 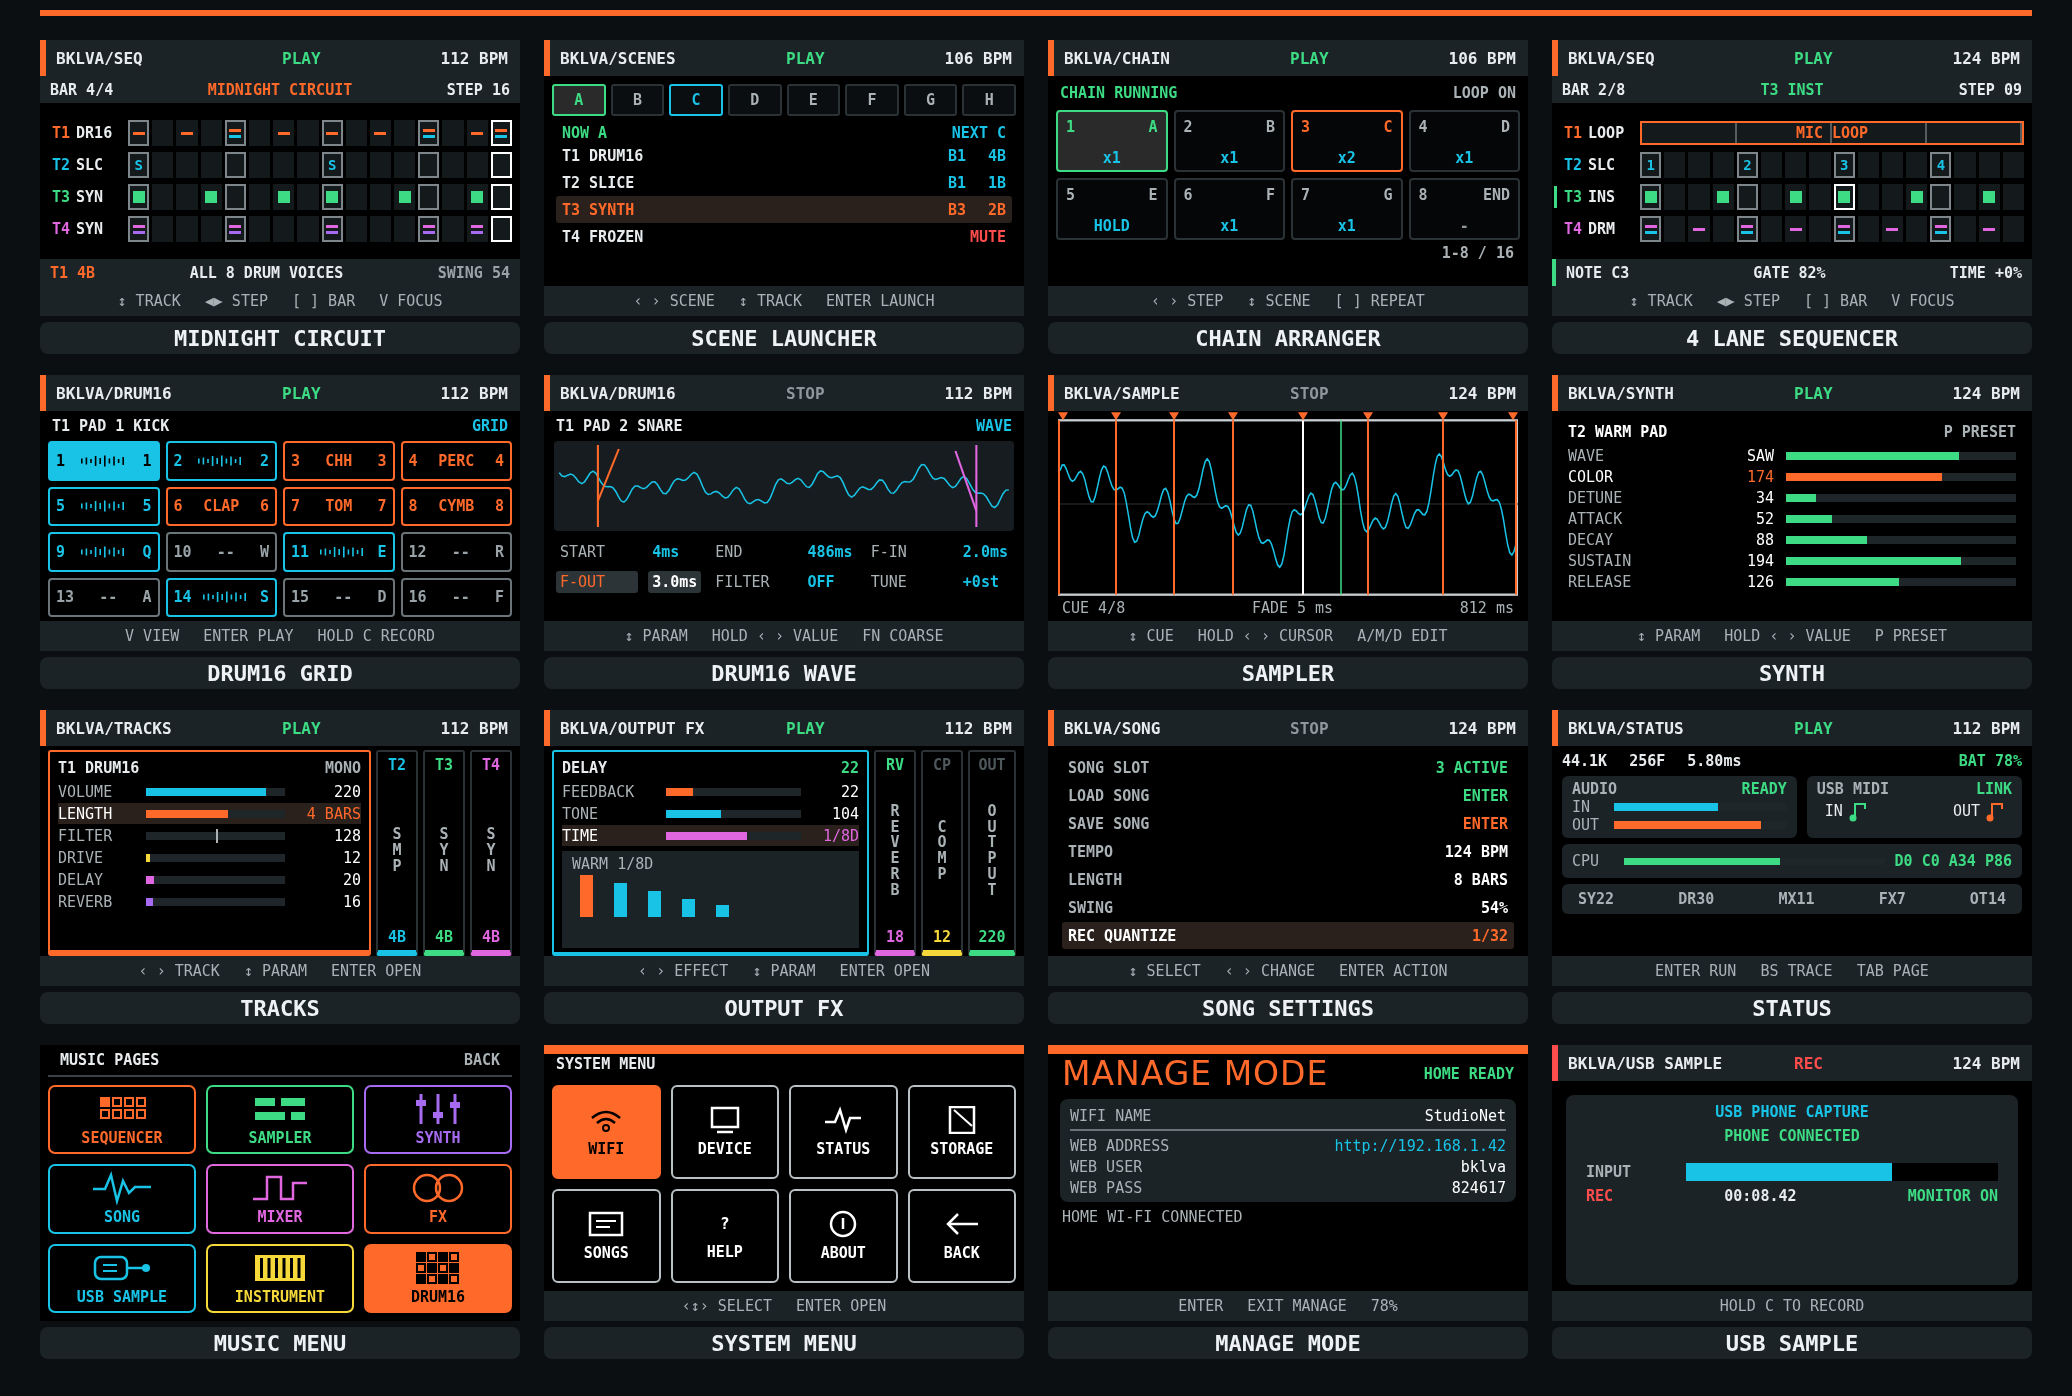 What do you see at coordinates (710, 835) in the screenshot?
I see `param-row: TIME 1/8D` at bounding box center [710, 835].